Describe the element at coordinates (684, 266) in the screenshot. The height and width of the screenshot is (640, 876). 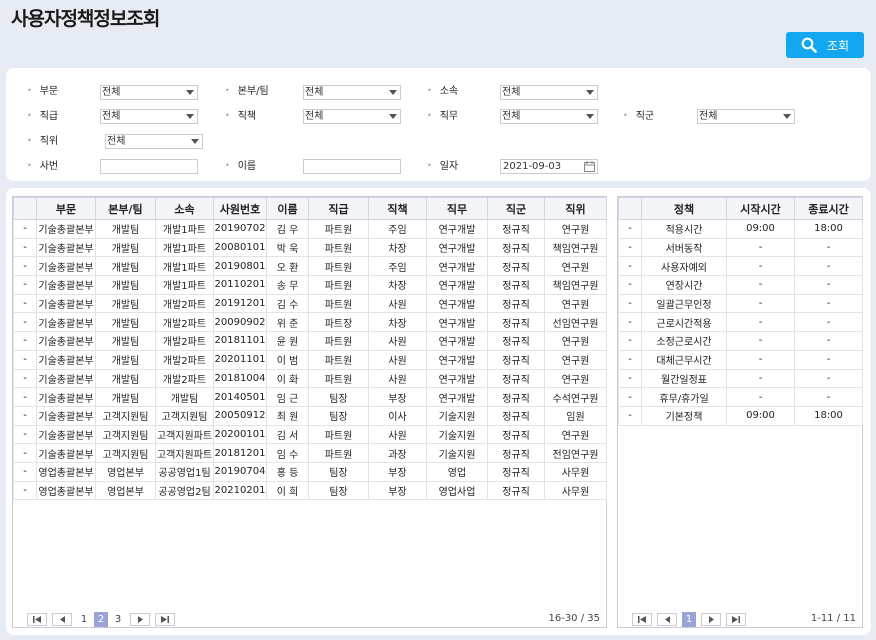
I see `table-cell: 사용자예외` at that location.